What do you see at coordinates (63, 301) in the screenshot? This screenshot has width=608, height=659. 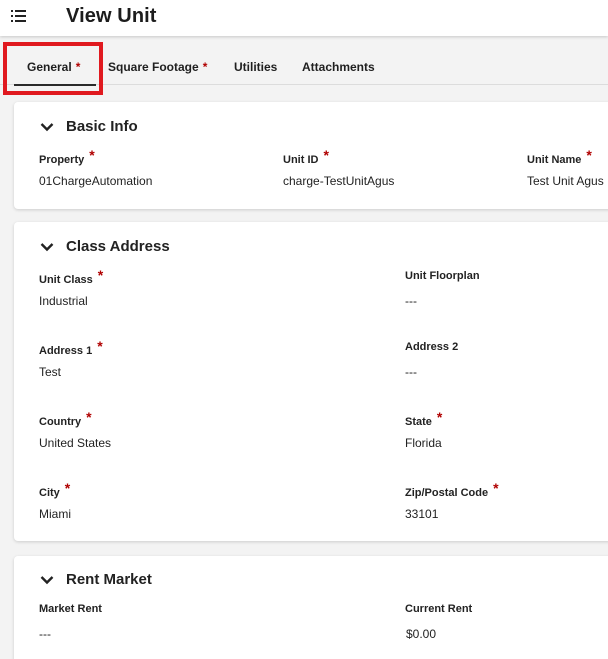 I see `field-value-unit-class: Industrial` at bounding box center [63, 301].